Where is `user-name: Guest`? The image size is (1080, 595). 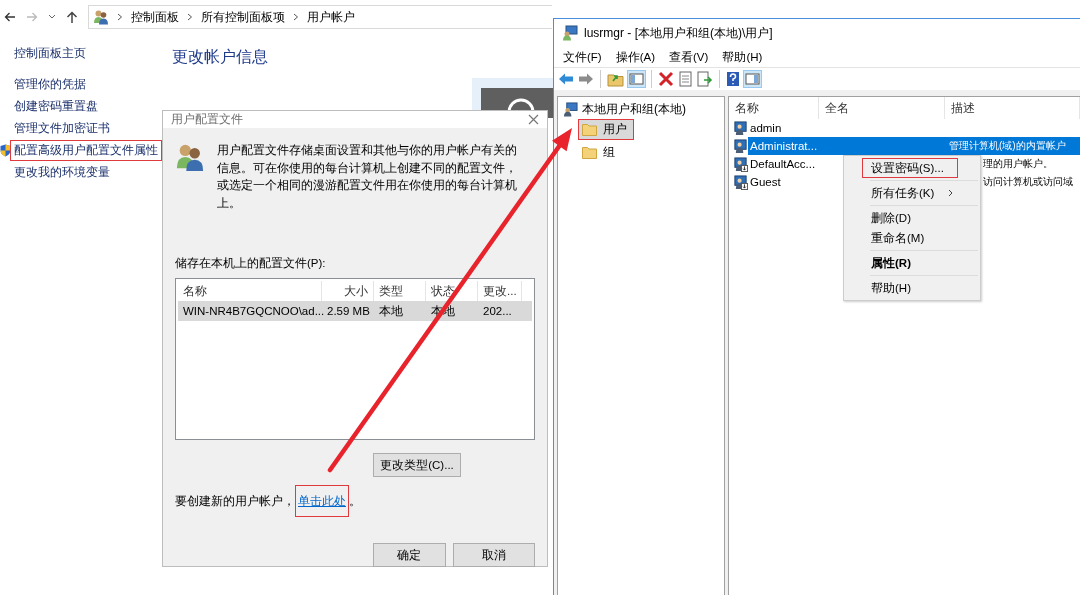
user-name: Guest is located at coordinates (765, 182).